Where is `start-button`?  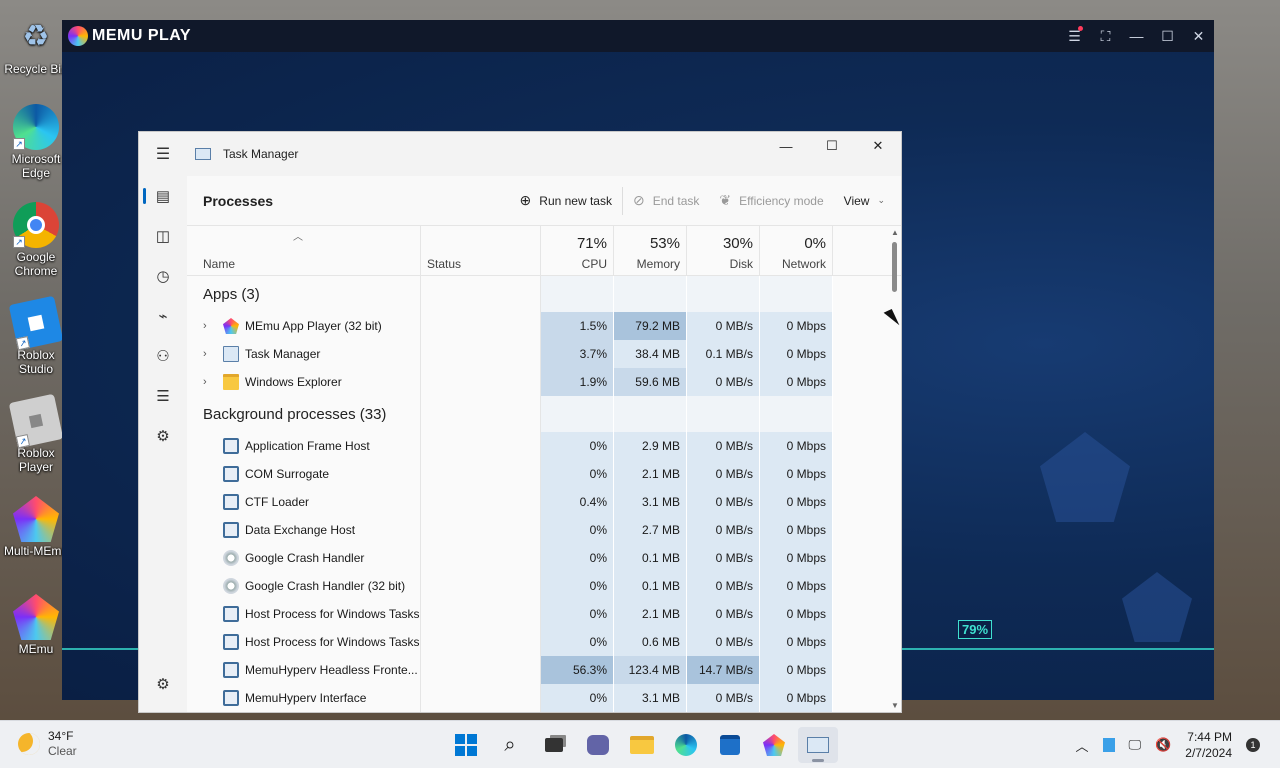
start-button is located at coordinates (466, 745).